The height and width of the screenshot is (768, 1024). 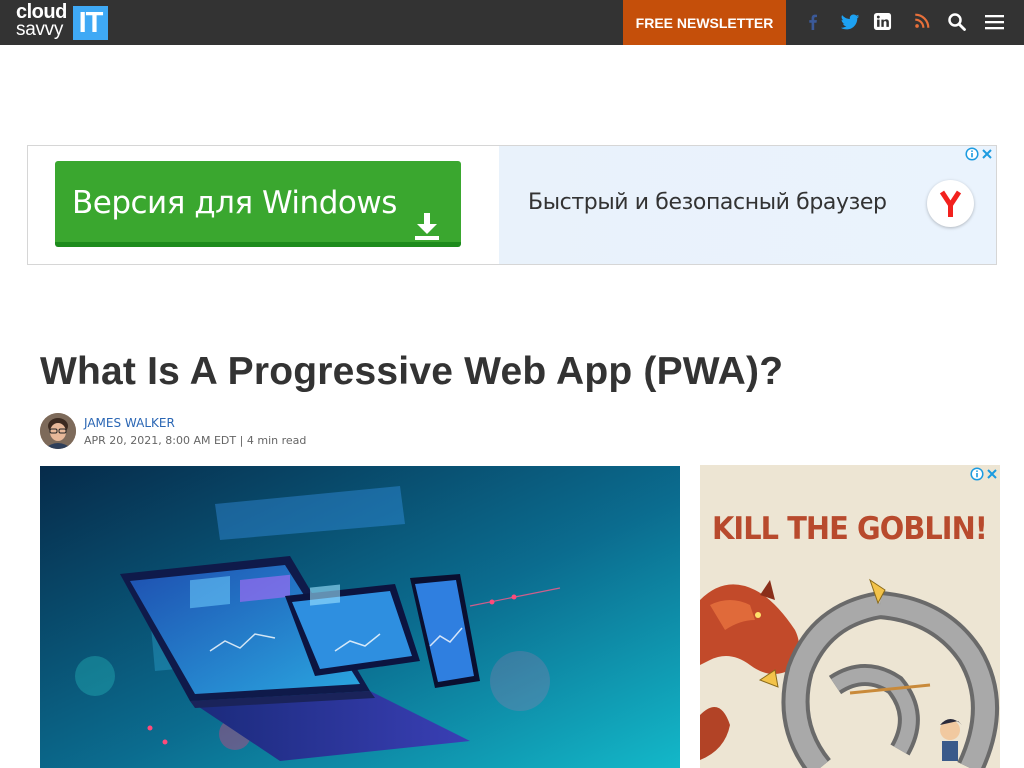 What do you see at coordinates (849, 673) in the screenshot?
I see `side-ad-illustration` at bounding box center [849, 673].